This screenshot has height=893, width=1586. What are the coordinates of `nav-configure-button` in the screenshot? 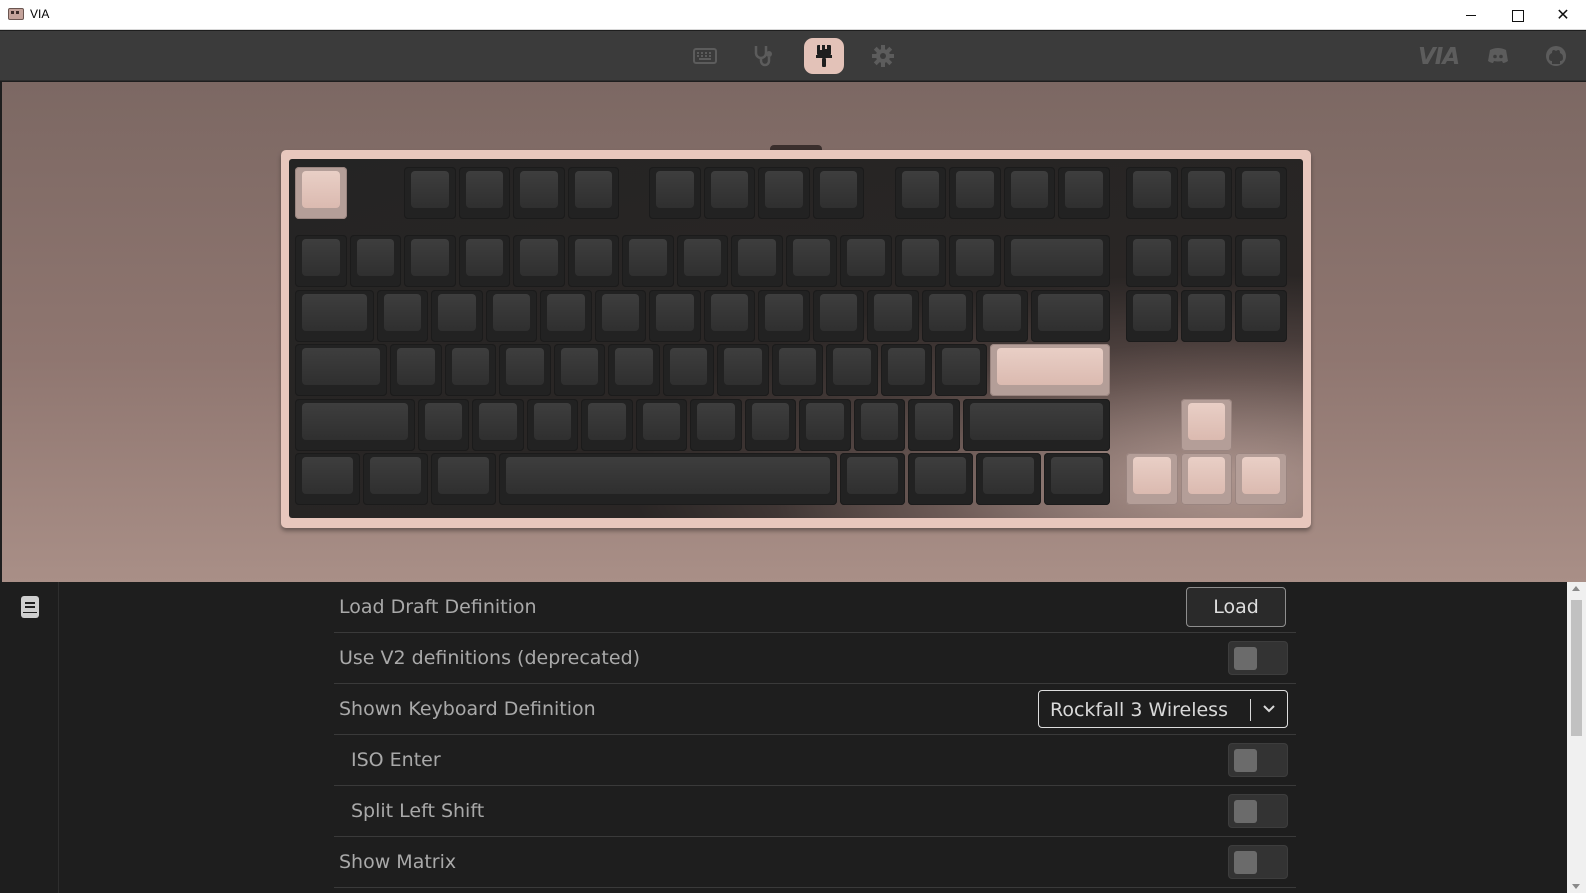 It's located at (705, 56).